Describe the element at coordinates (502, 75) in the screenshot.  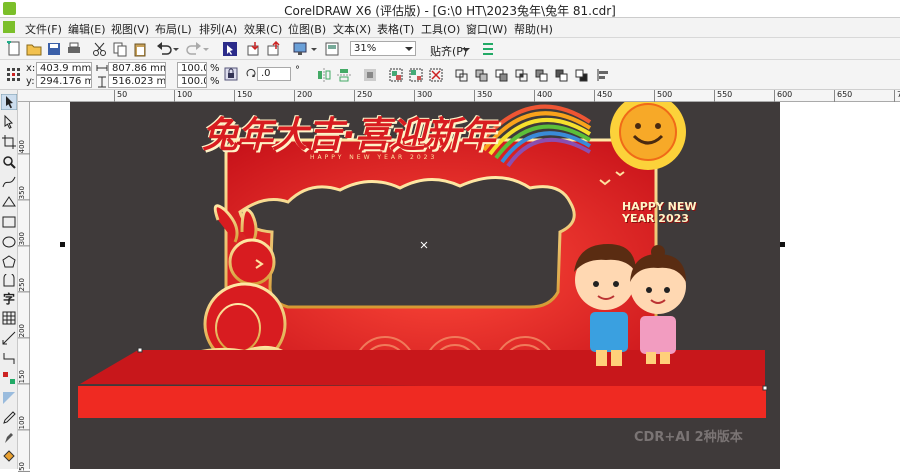
I see `trim-icon` at that location.